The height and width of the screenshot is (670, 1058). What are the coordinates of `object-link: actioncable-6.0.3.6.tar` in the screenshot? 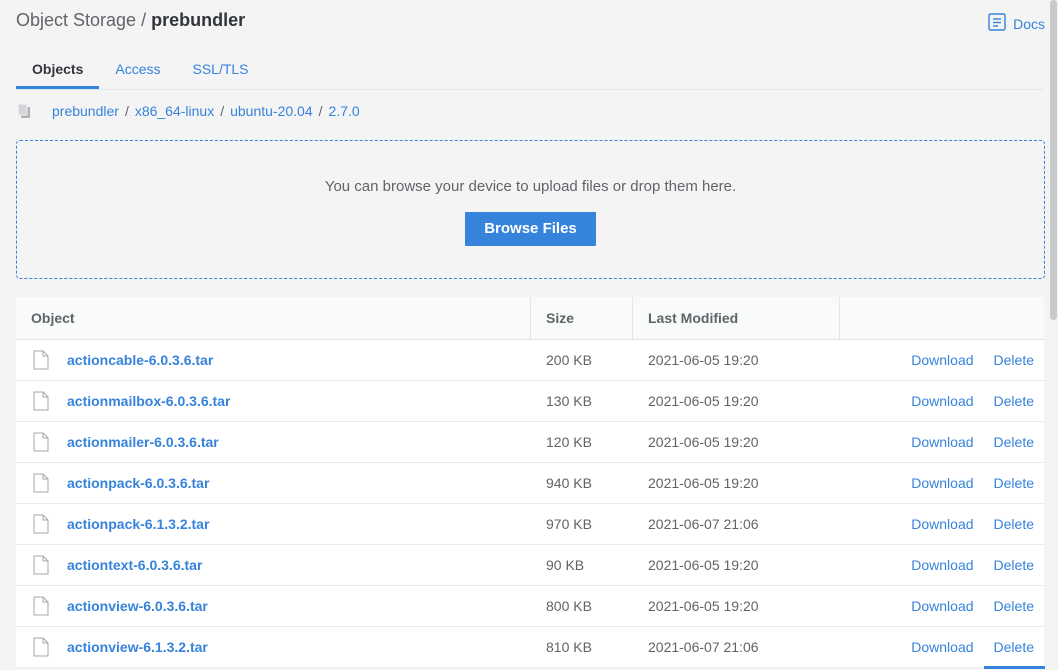 It's located at (281, 360).